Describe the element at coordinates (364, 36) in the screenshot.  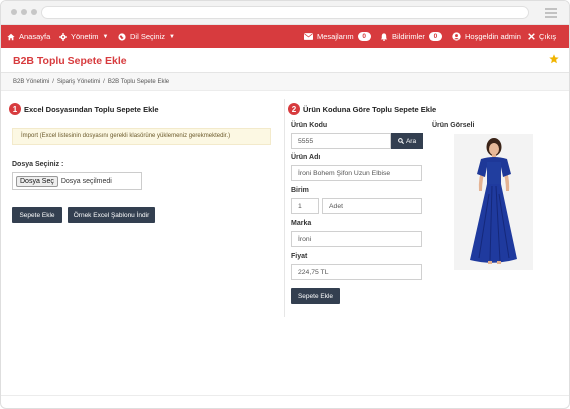
I see `messages-count-badge: 0` at that location.